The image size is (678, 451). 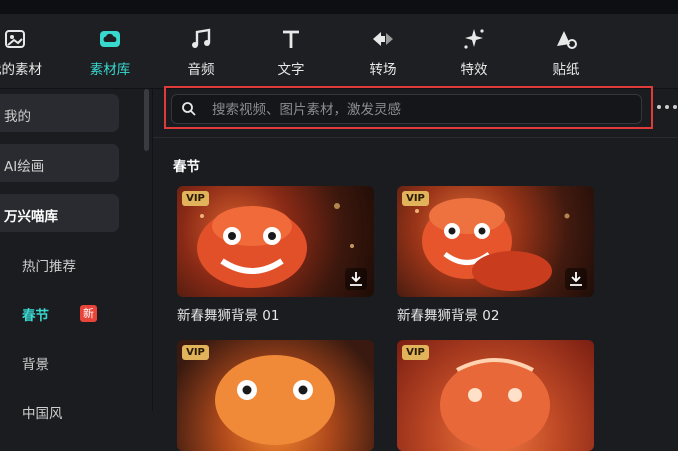 I want to click on sidebar-scrollbar, so click(x=146, y=120).